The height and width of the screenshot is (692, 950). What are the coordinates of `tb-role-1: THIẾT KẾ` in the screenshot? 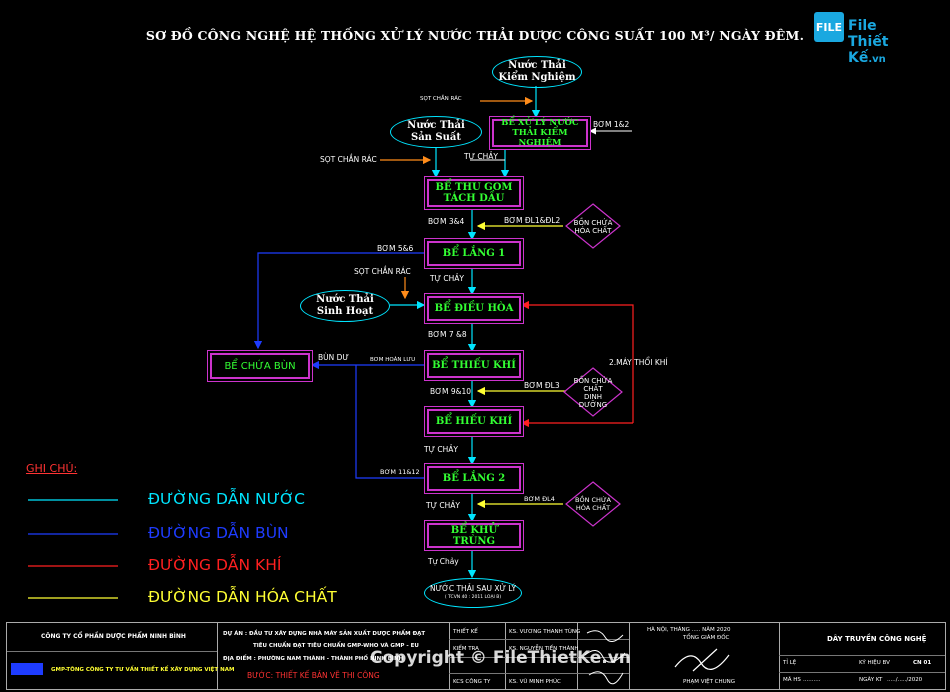 It's located at (465, 632).